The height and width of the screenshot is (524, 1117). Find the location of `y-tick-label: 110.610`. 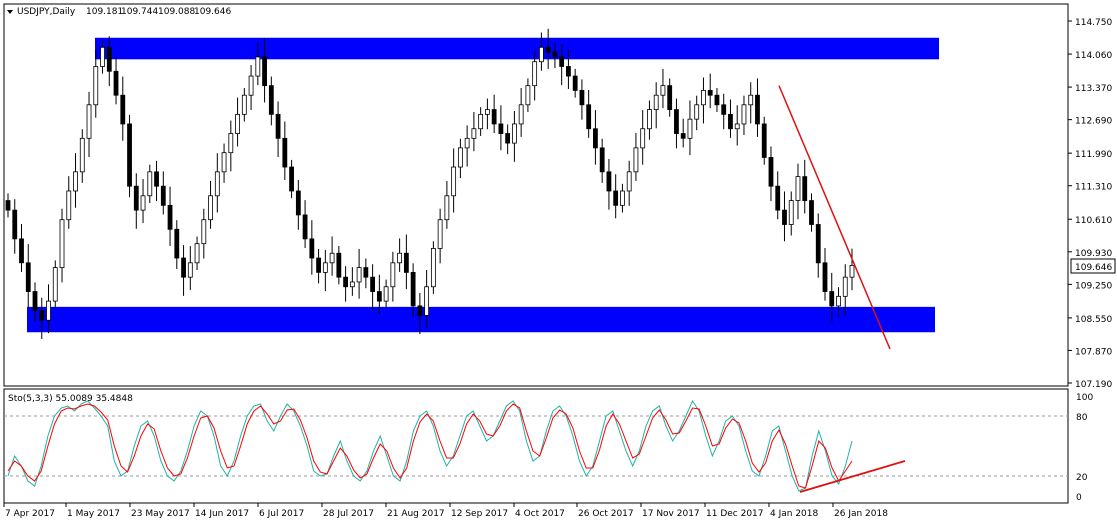

y-tick-label: 110.610 is located at coordinates (1093, 221).